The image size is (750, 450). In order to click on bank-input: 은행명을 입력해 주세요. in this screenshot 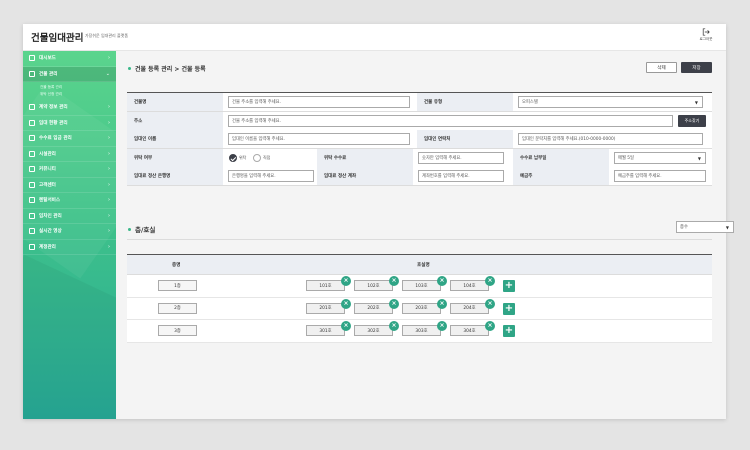, I will do `click(271, 176)`.